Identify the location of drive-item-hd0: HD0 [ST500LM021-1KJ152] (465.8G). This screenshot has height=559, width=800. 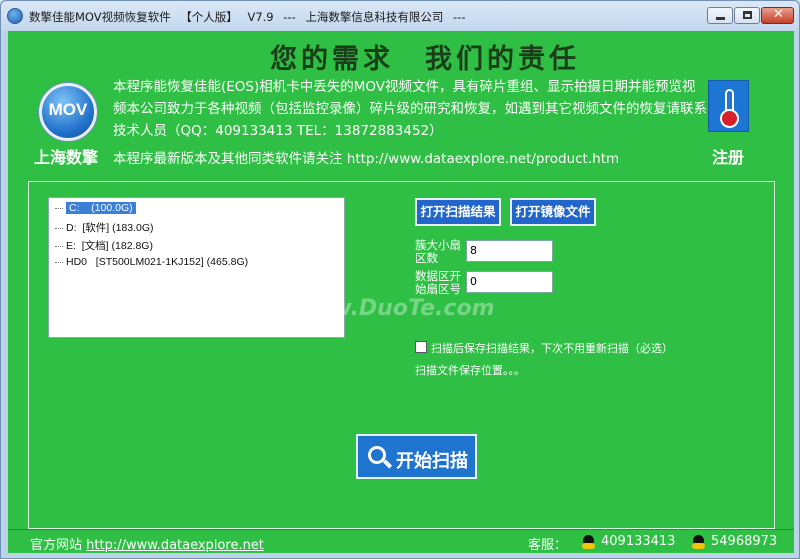
(151, 264).